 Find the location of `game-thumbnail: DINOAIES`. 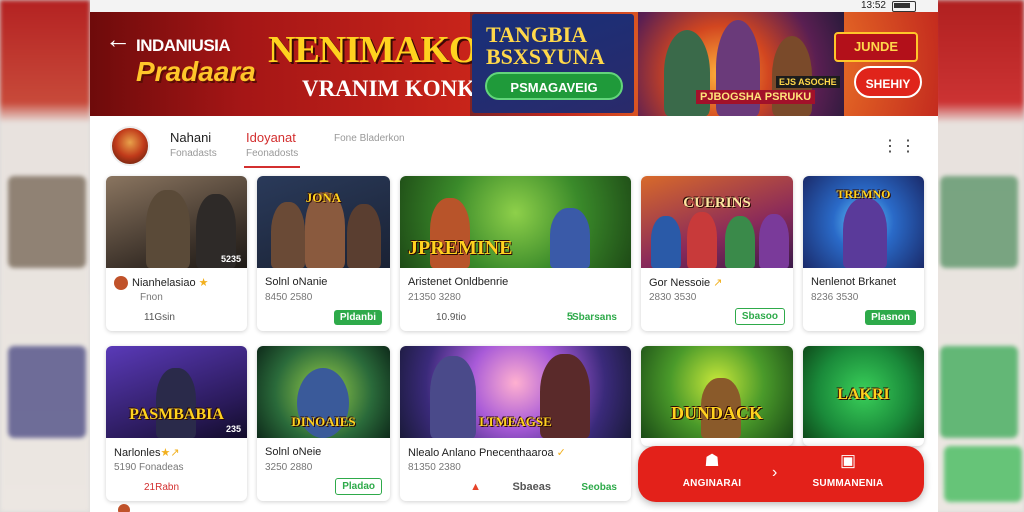

game-thumbnail: DINOAIES is located at coordinates (323, 392).